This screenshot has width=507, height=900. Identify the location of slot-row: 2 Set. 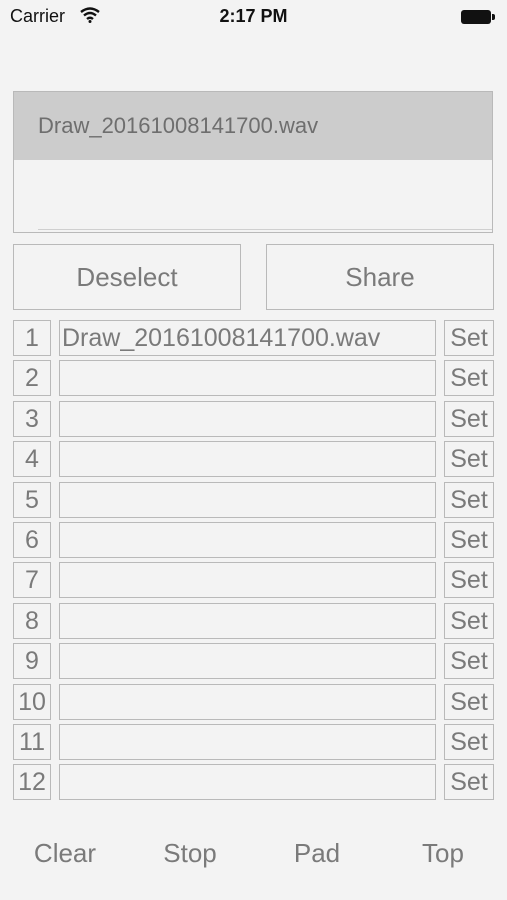
(253, 378).